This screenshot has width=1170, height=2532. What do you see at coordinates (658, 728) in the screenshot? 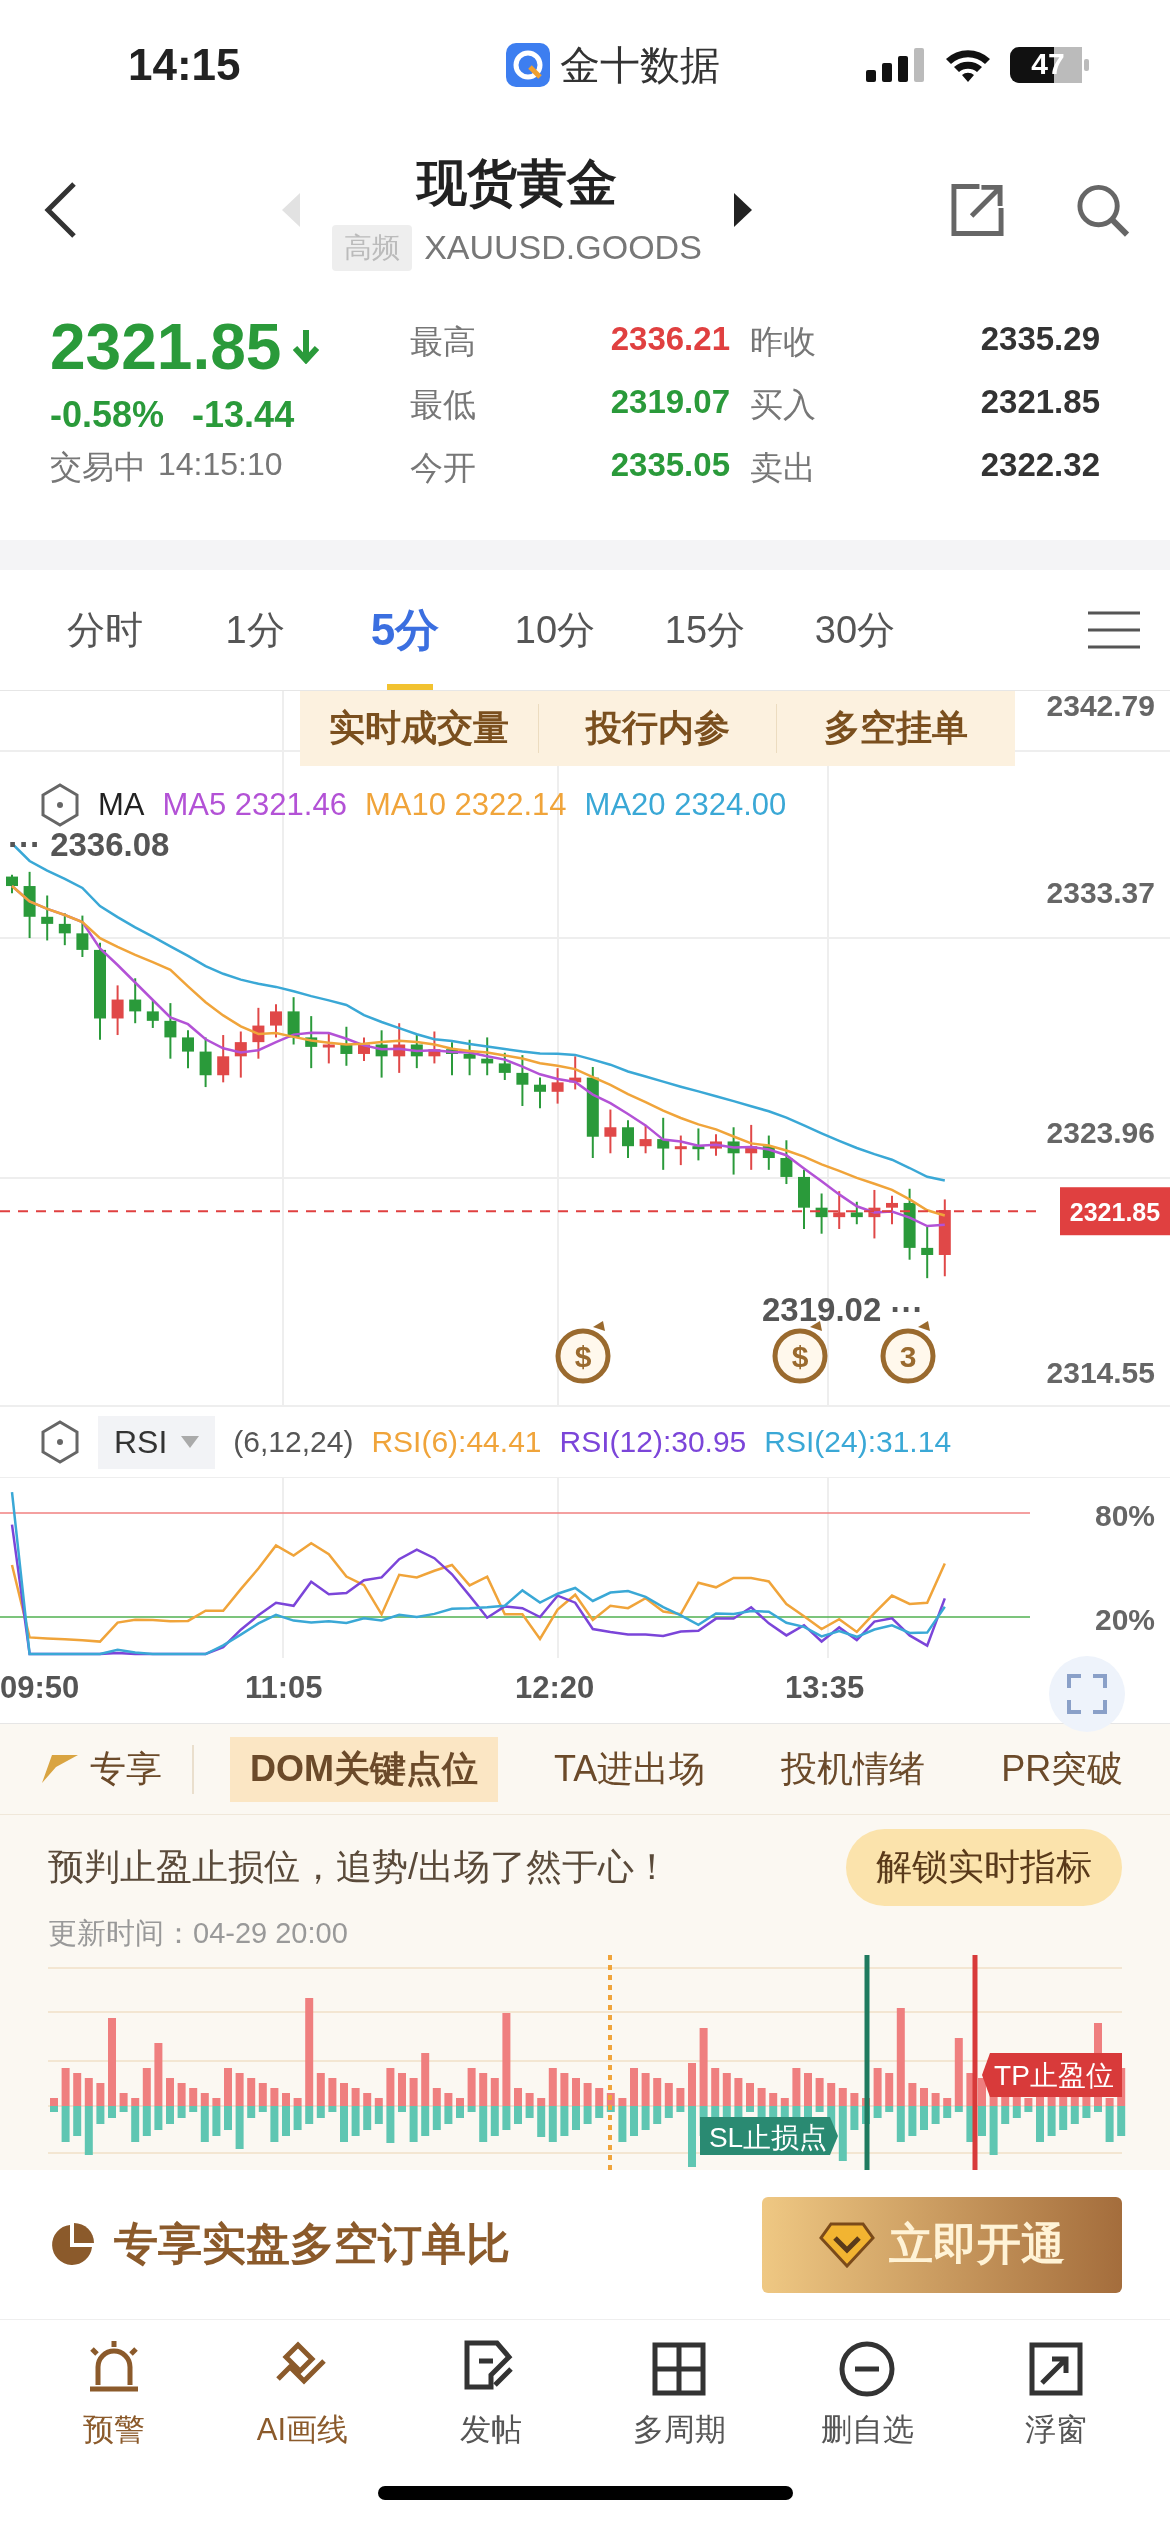
I see `chart-tab: 投行内参` at bounding box center [658, 728].